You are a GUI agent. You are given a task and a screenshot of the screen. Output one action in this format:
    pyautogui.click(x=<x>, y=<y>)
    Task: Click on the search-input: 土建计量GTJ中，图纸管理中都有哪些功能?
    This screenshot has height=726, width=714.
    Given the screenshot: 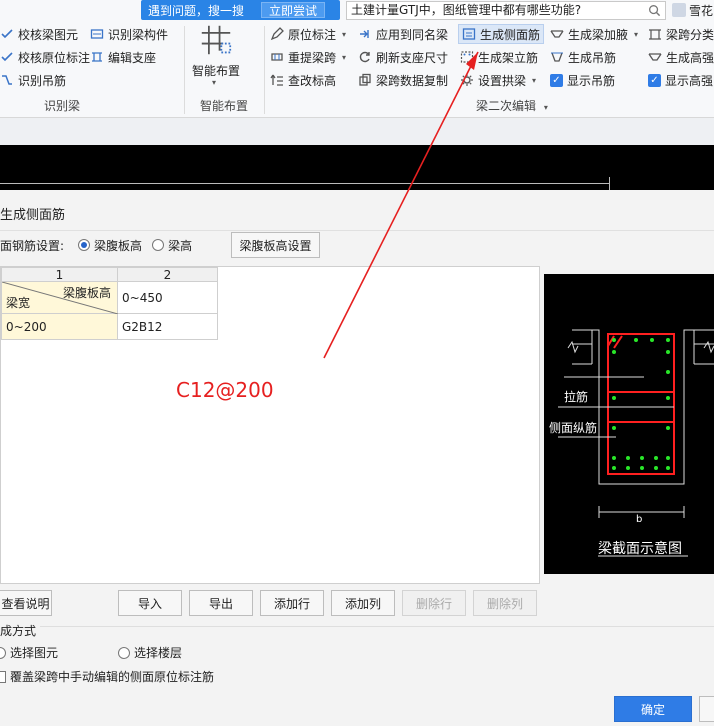 What is the action you would take?
    pyautogui.click(x=506, y=10)
    